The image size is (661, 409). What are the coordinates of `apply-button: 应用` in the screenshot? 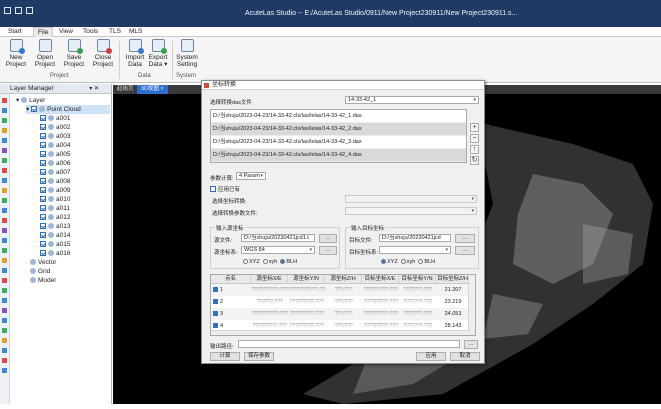 It's located at (431, 356).